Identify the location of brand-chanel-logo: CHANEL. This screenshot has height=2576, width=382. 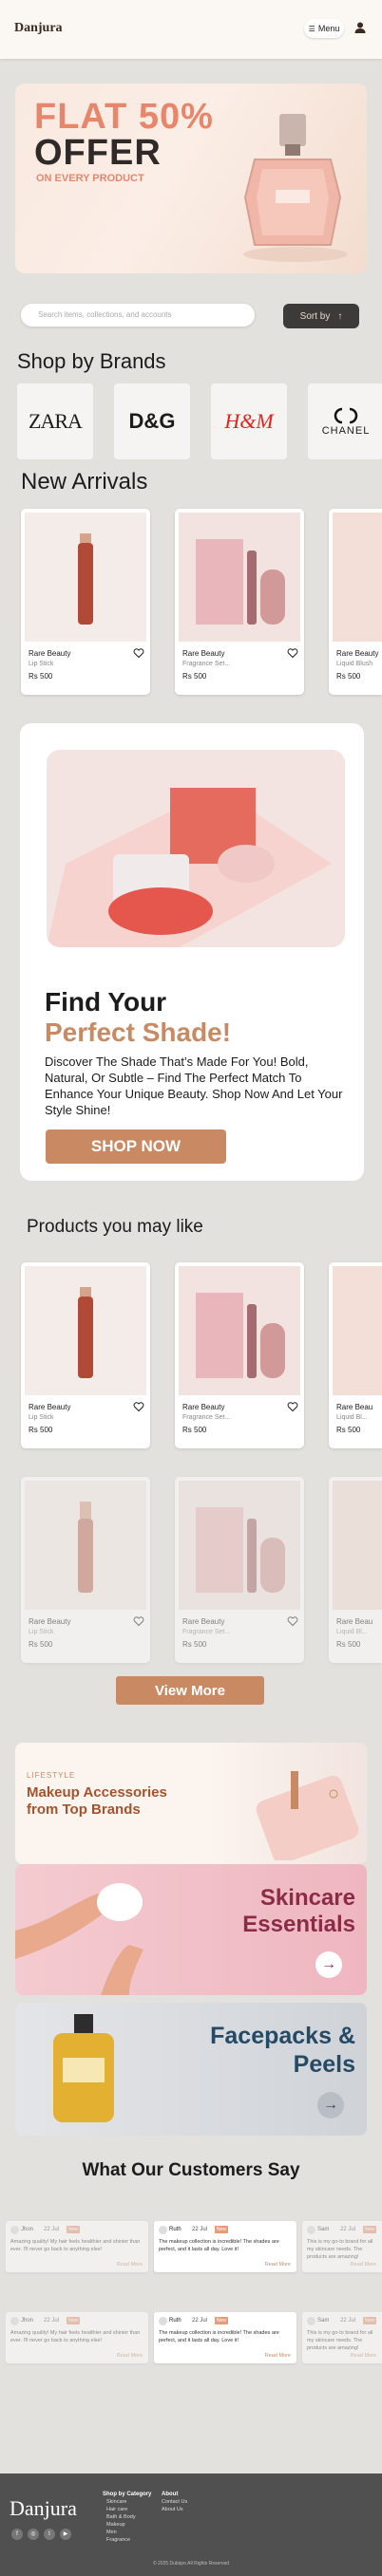
(346, 431).